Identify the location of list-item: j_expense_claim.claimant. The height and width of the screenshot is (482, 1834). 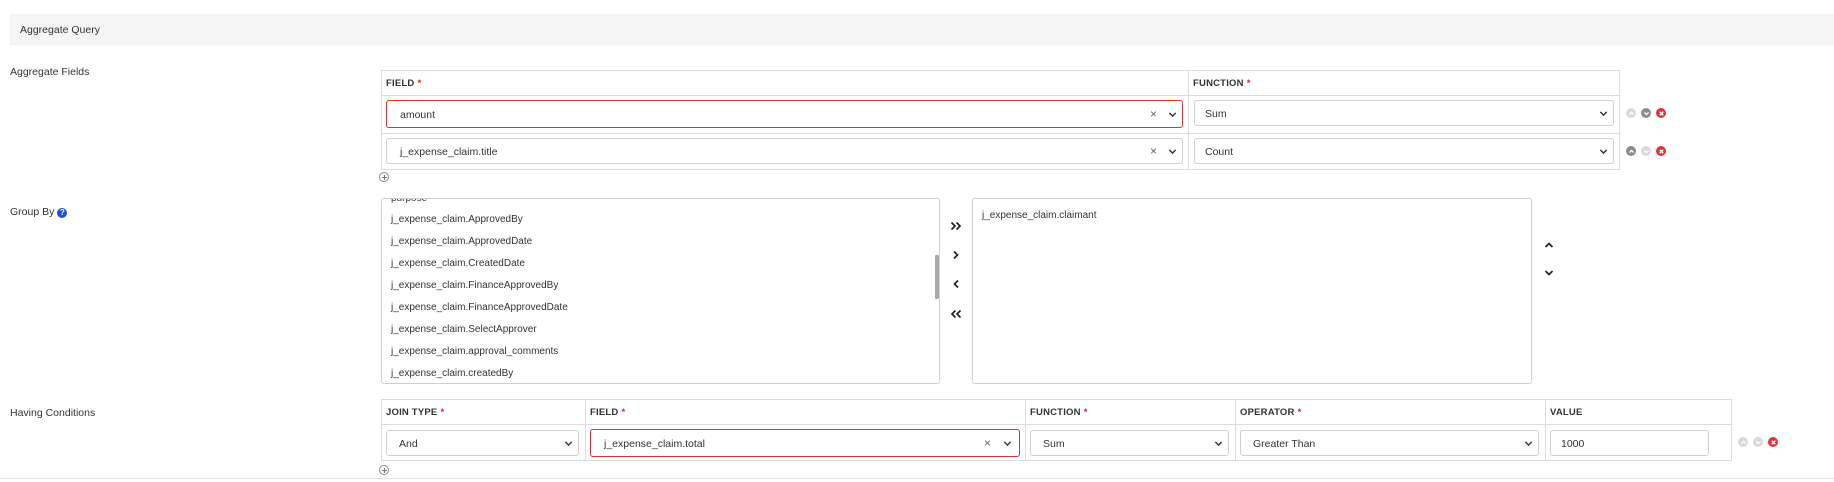
(1039, 215).